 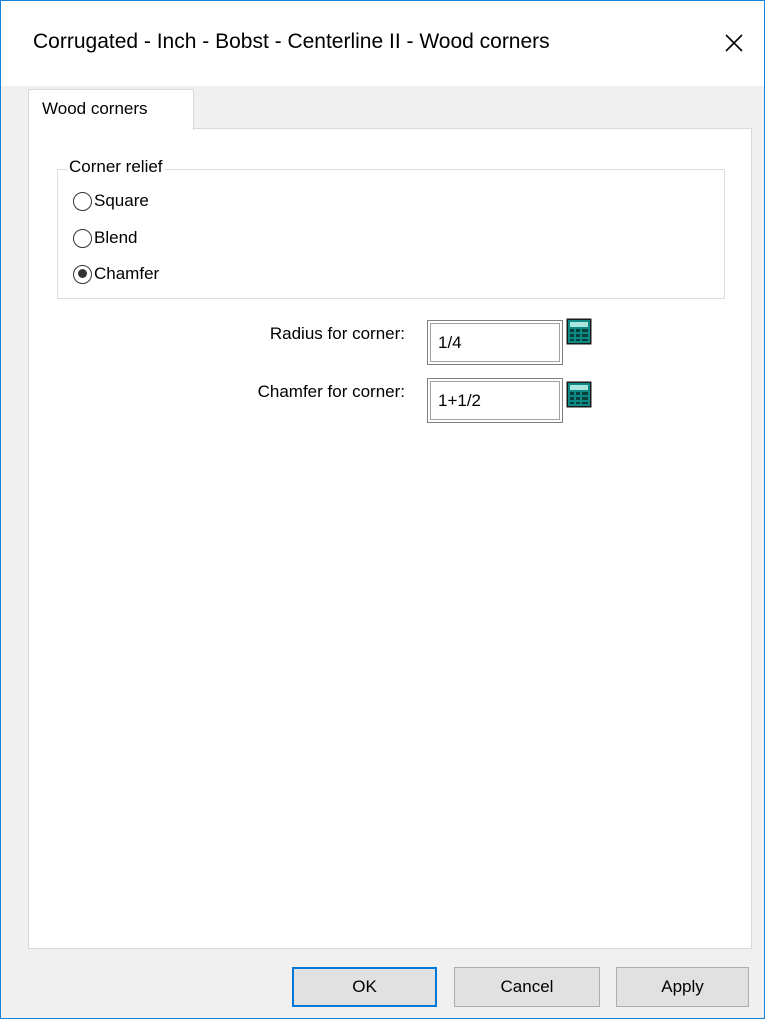 What do you see at coordinates (82, 238) in the screenshot?
I see `radio-blend-circle` at bounding box center [82, 238].